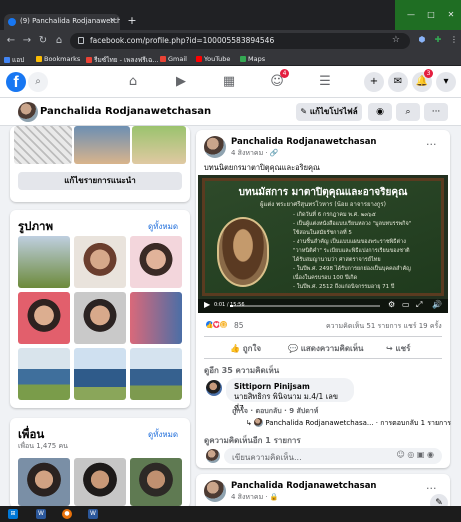 This screenshot has height=522, width=461. What do you see at coordinates (41, 514) in the screenshot?
I see `word-app-icon: W` at bounding box center [41, 514].